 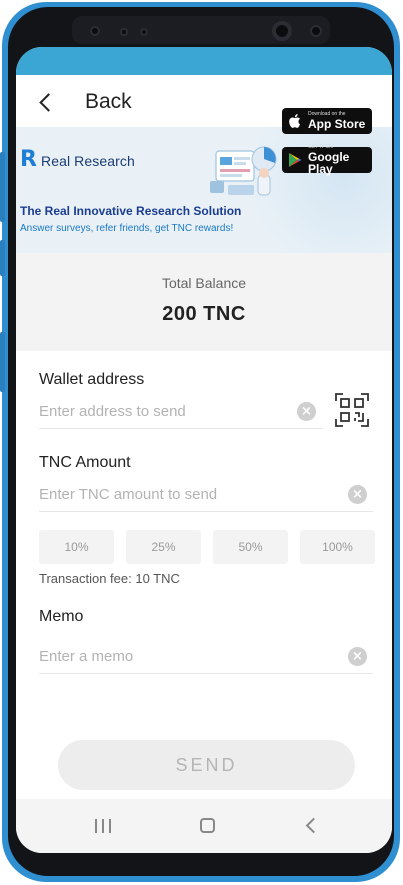 I want to click on google-play-badge: GET IT ON Google Play, so click(x=327, y=160).